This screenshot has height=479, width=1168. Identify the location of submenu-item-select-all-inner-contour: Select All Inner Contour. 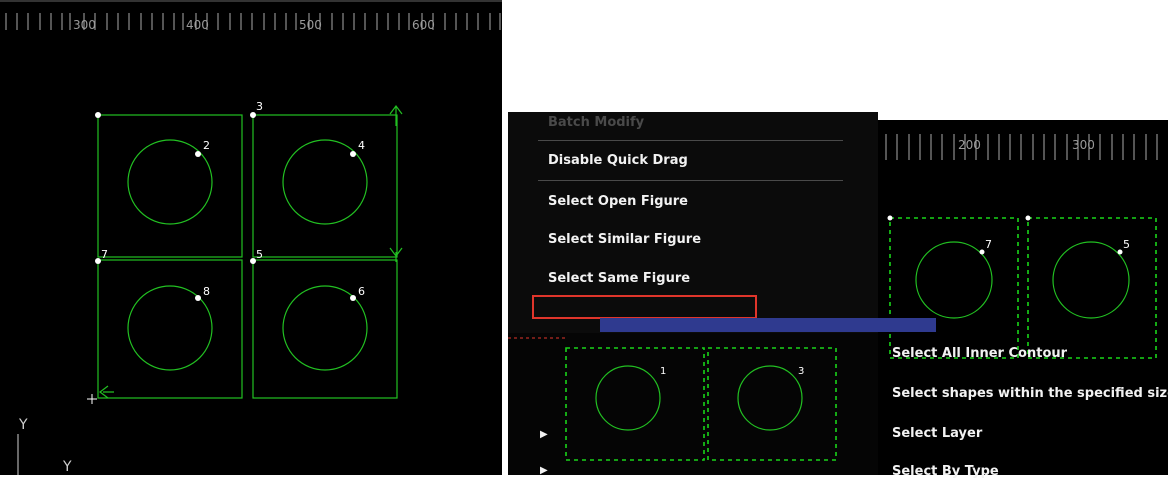
(979, 353).